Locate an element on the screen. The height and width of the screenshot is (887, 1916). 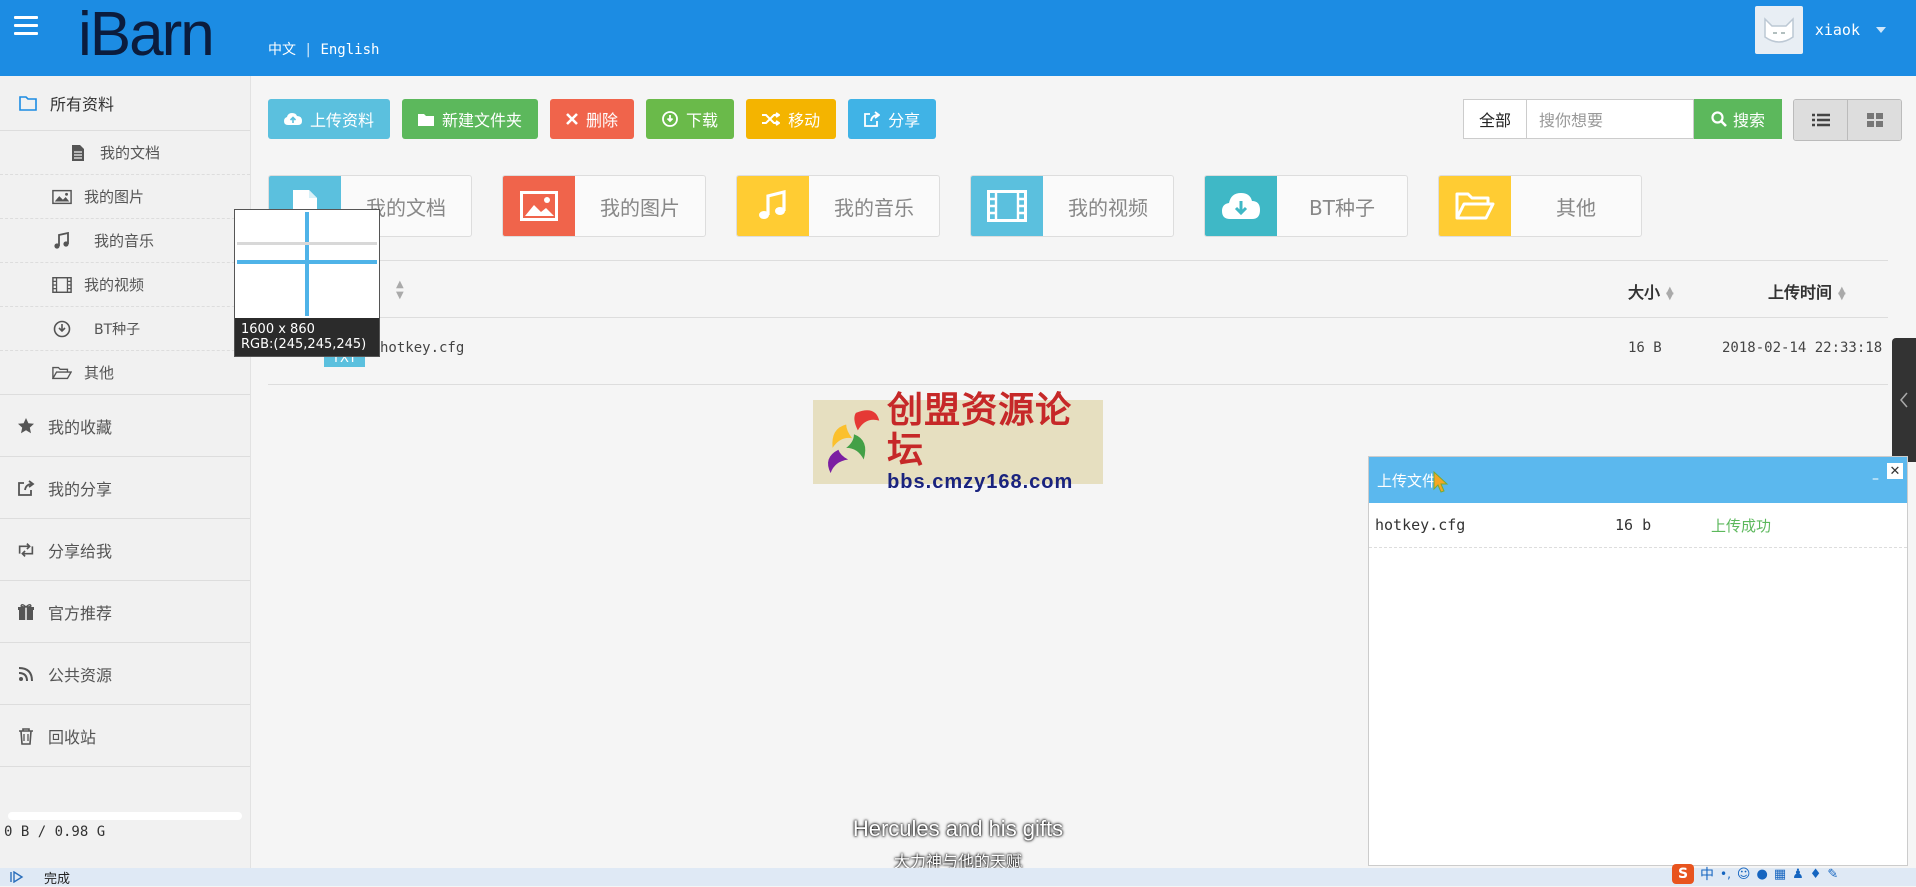
category-videos: 我的视频 is located at coordinates (1072, 206).